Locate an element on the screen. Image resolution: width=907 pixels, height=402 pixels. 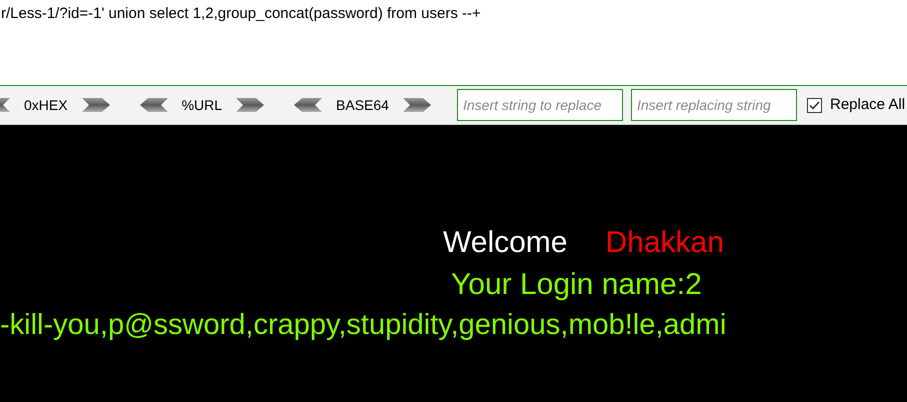
password-list-text: -kill-you,p@ssword,crappy,stupidity,genious,mob!le,admi is located at coordinates (363, 325).